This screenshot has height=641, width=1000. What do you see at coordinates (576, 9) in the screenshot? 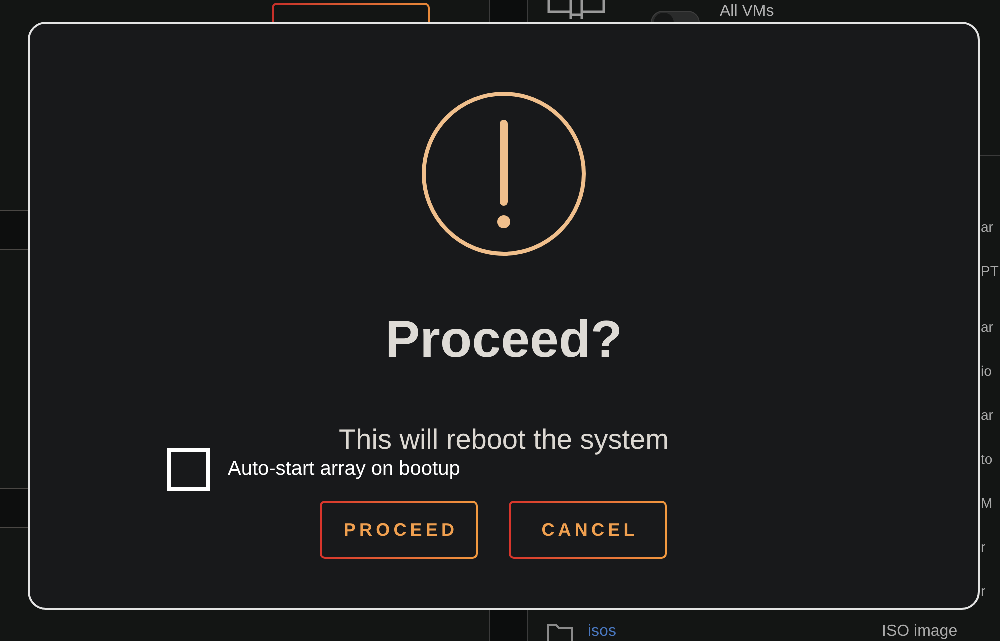
I see `connected-boxes-icon` at bounding box center [576, 9].